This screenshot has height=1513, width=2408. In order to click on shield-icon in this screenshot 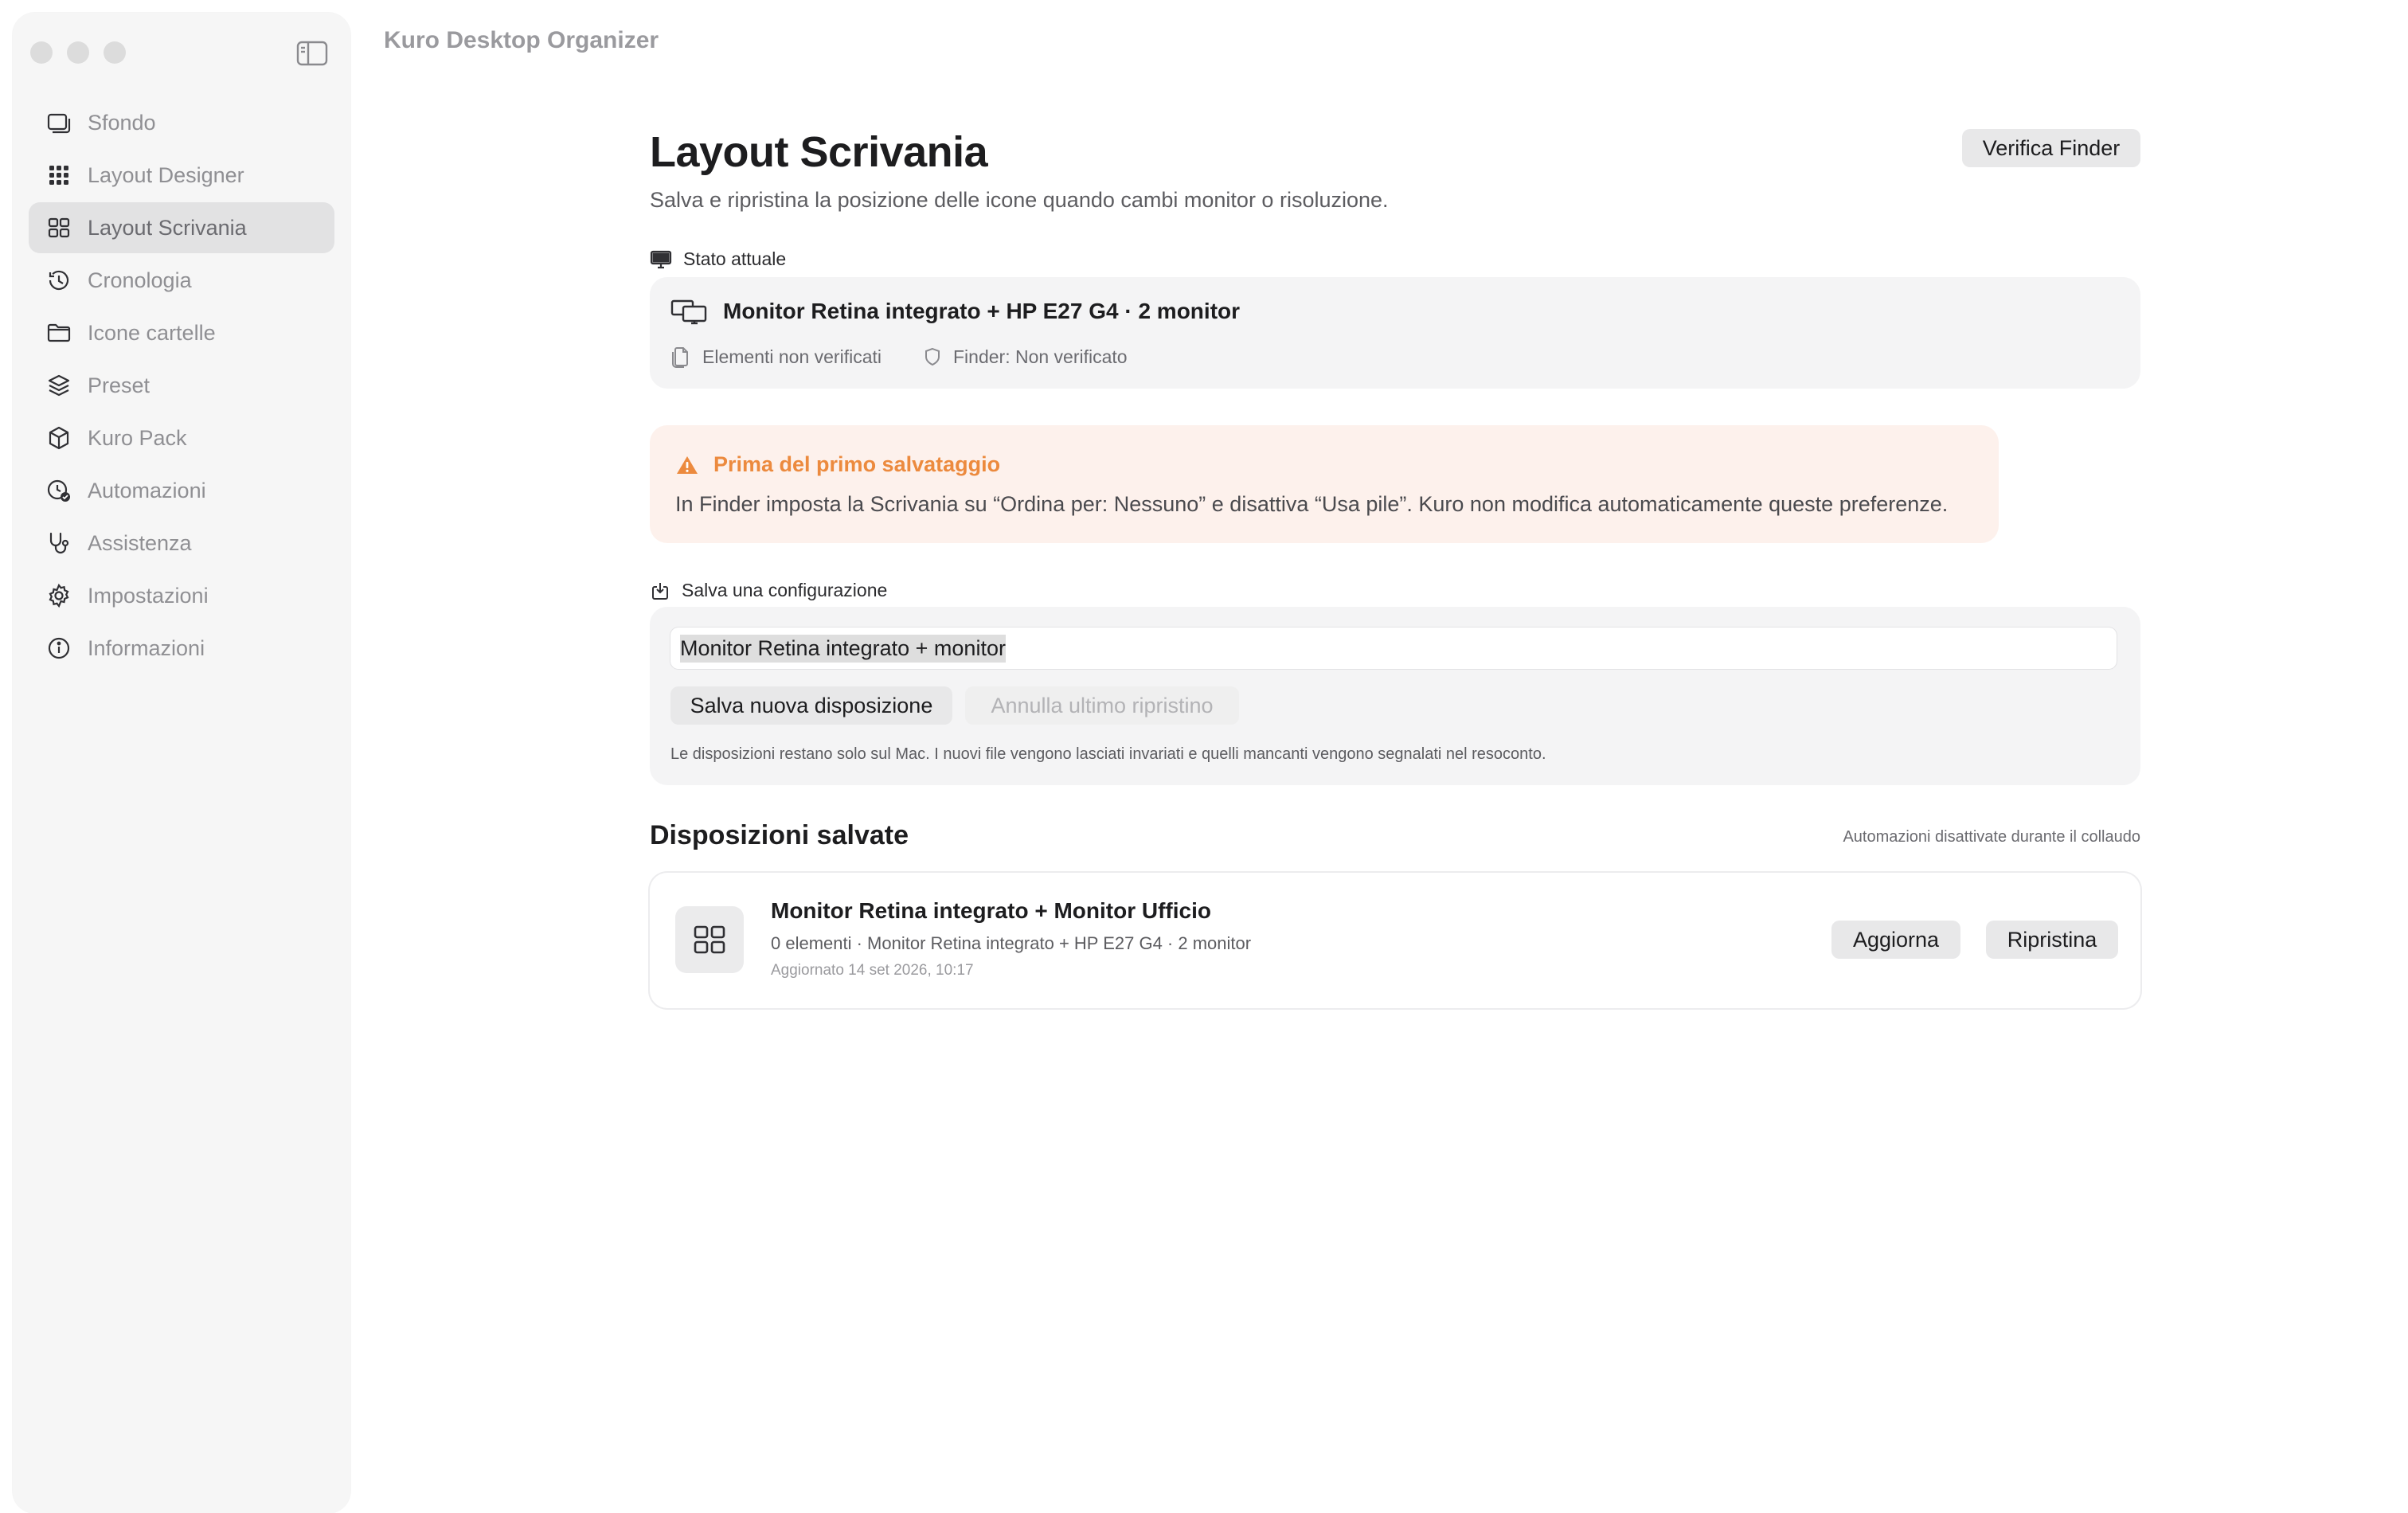, I will do `click(932, 356)`.